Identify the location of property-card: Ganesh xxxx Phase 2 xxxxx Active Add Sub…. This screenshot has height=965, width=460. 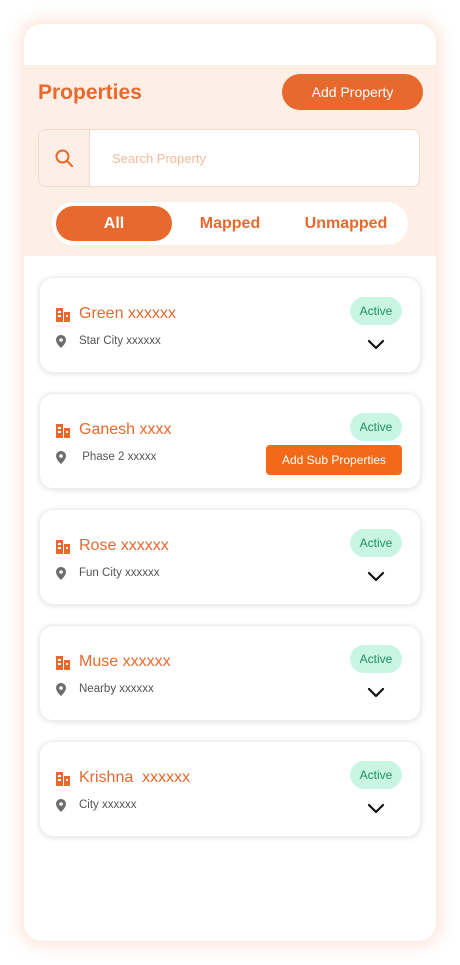
(230, 441).